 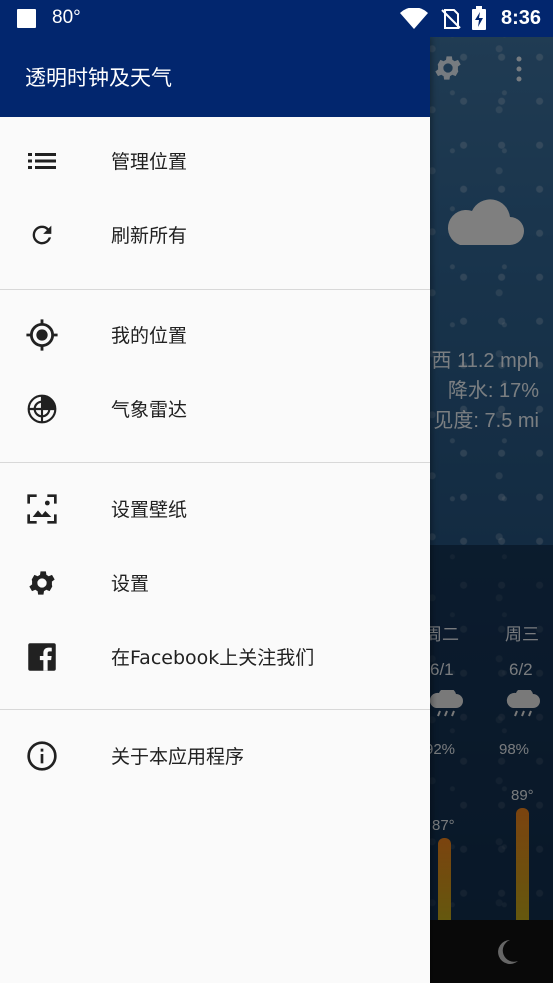 I want to click on menu-item-about: 关于本应用程序, so click(x=215, y=756).